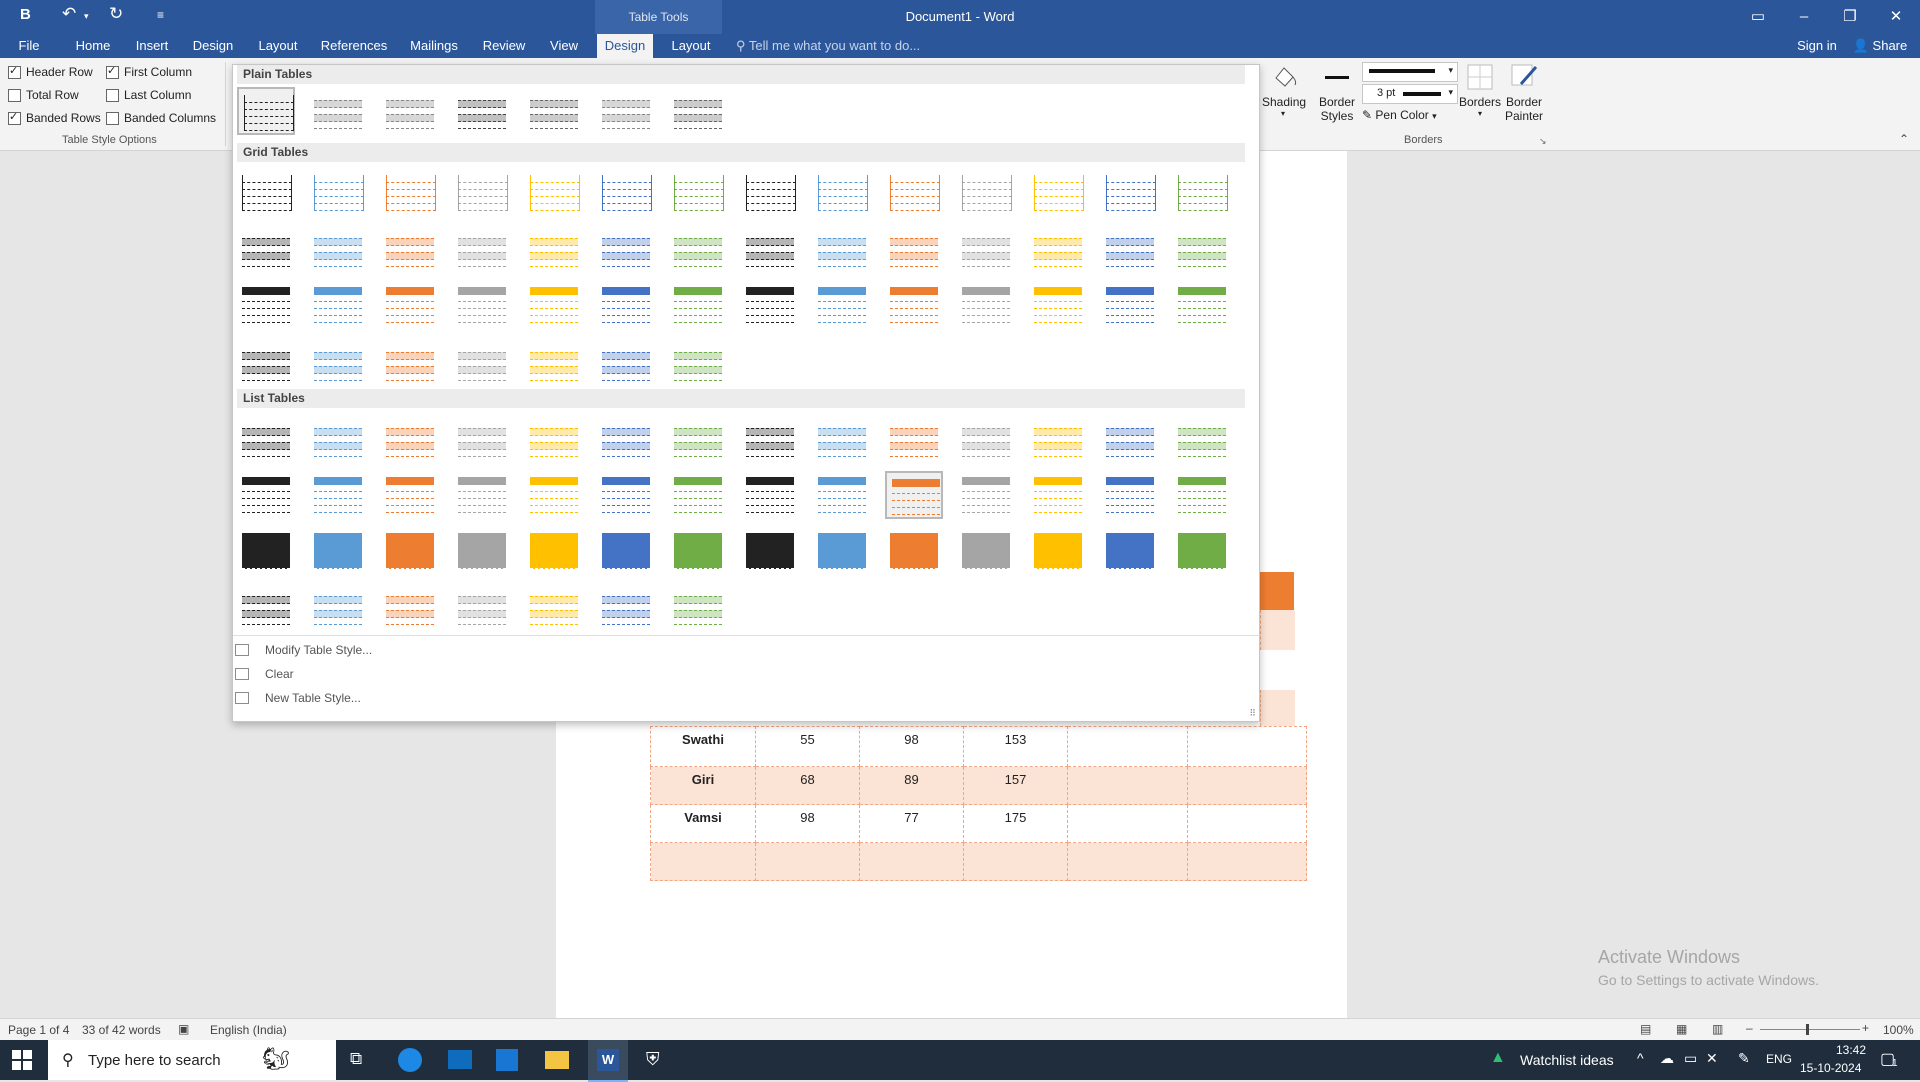  What do you see at coordinates (460, 1059) in the screenshot?
I see `mail-icon` at bounding box center [460, 1059].